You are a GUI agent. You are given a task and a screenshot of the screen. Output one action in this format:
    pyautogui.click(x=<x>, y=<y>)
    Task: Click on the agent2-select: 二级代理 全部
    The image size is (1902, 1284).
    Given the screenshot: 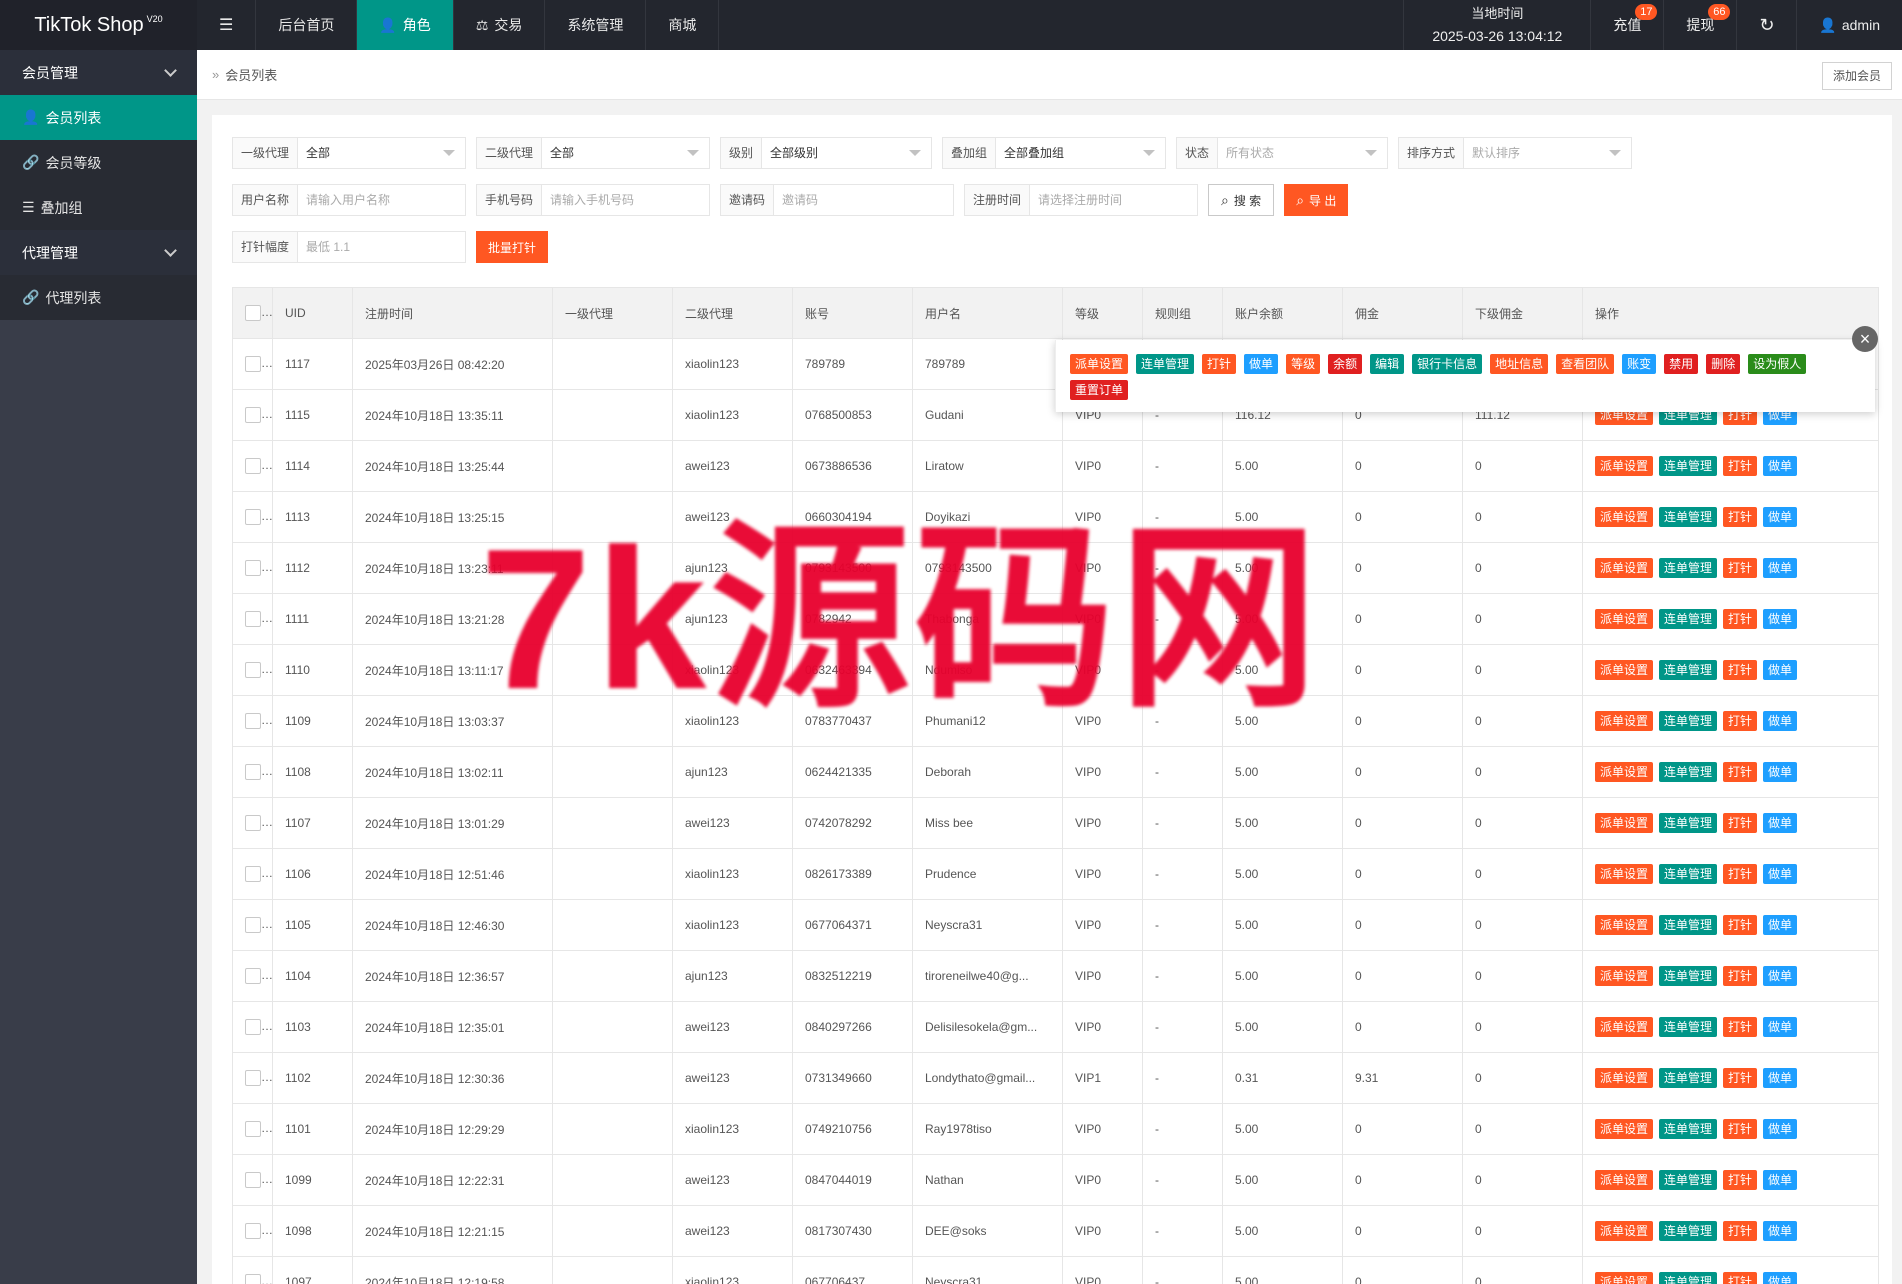 What is the action you would take?
    pyautogui.click(x=593, y=153)
    